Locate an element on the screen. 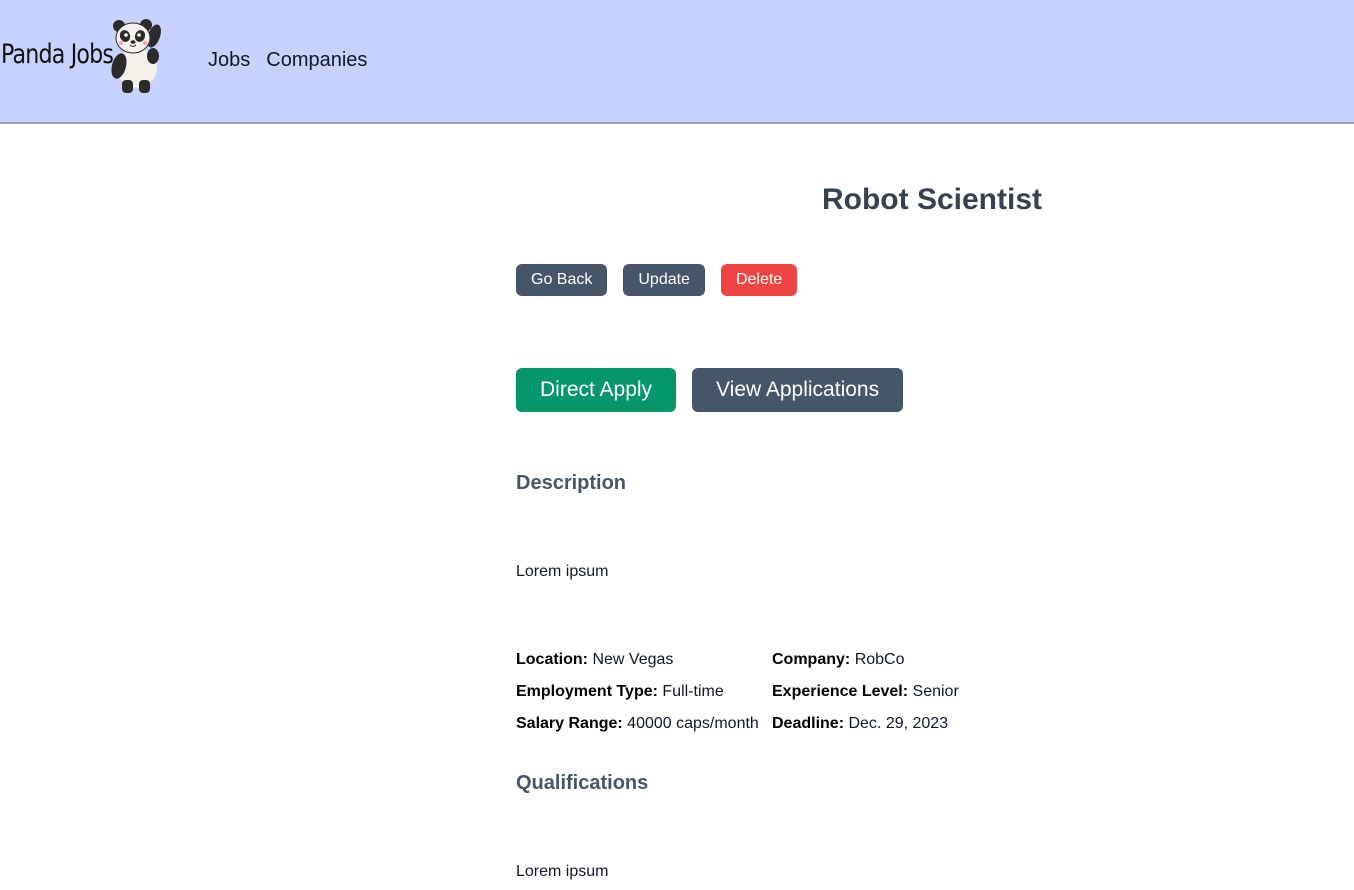  detail-deadline: Deadline: Dec. 29, 2023 is located at coordinates (892, 724).